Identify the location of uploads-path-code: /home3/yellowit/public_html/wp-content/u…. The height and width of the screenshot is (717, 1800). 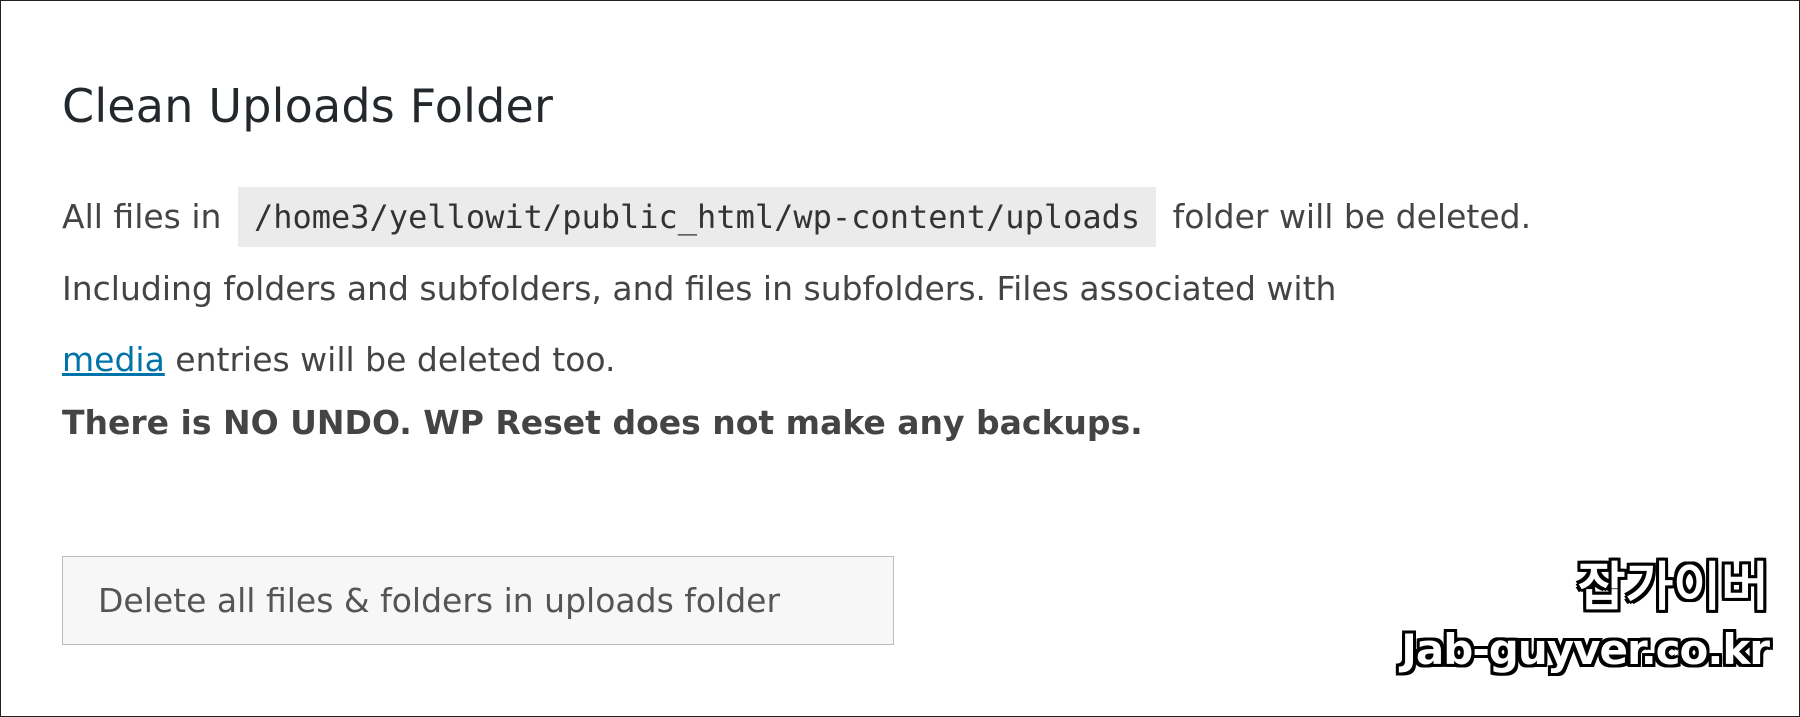
(697, 217).